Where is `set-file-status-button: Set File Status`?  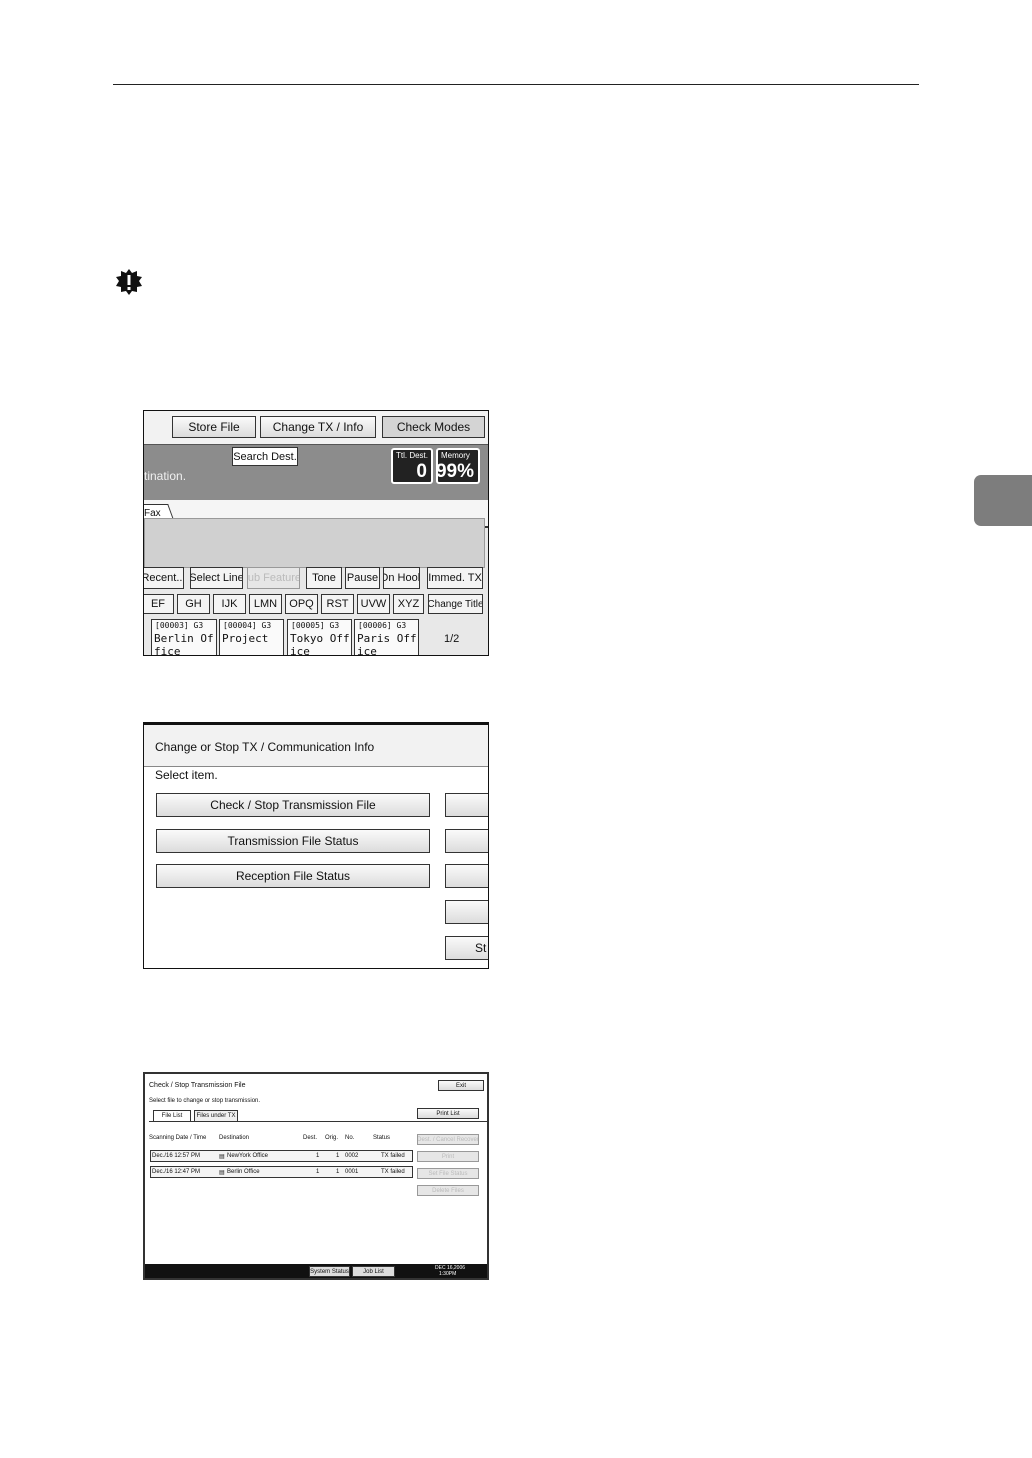
set-file-status-button: Set File Status is located at coordinates (448, 1173).